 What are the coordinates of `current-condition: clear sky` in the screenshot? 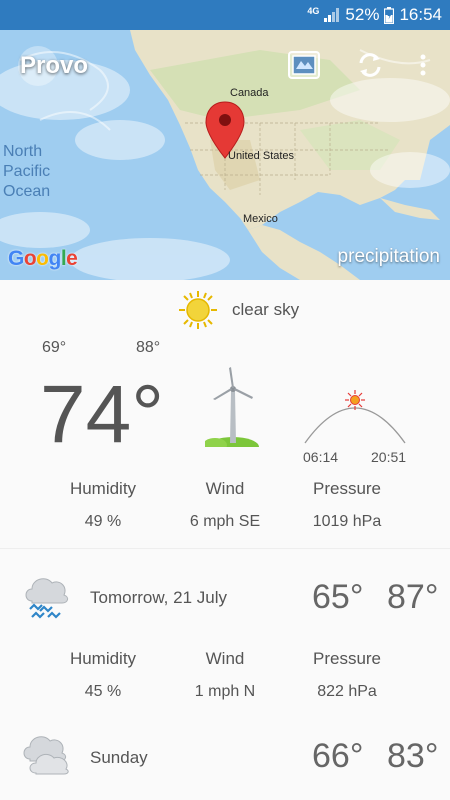 It's located at (238, 310).